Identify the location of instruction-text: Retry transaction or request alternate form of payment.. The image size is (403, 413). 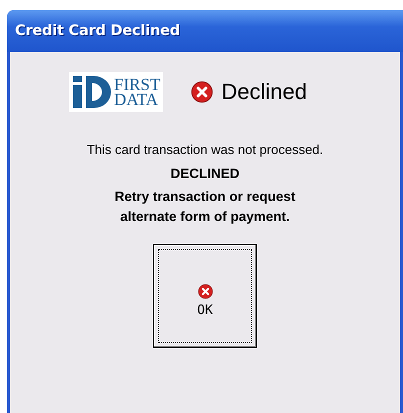
(205, 207).